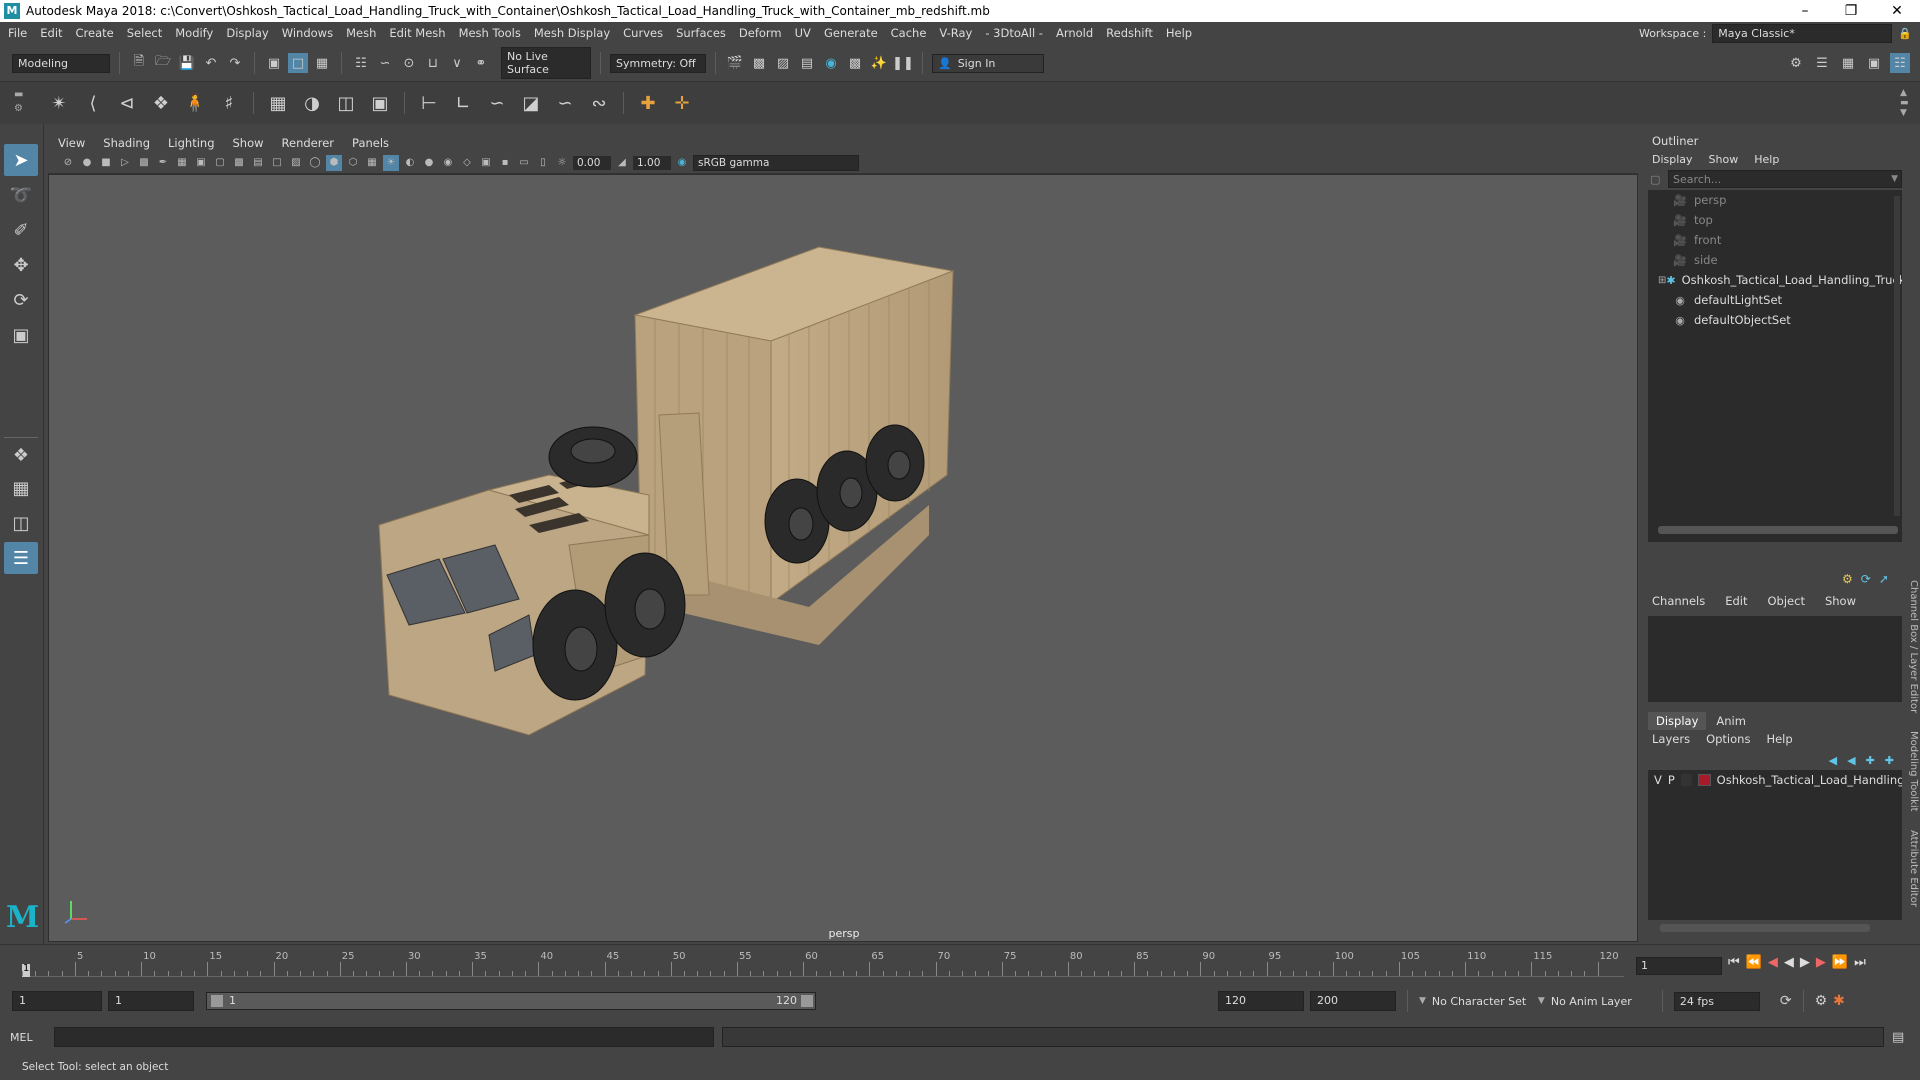  I want to click on menu-mesh-tools: Mesh Tools, so click(490, 33).